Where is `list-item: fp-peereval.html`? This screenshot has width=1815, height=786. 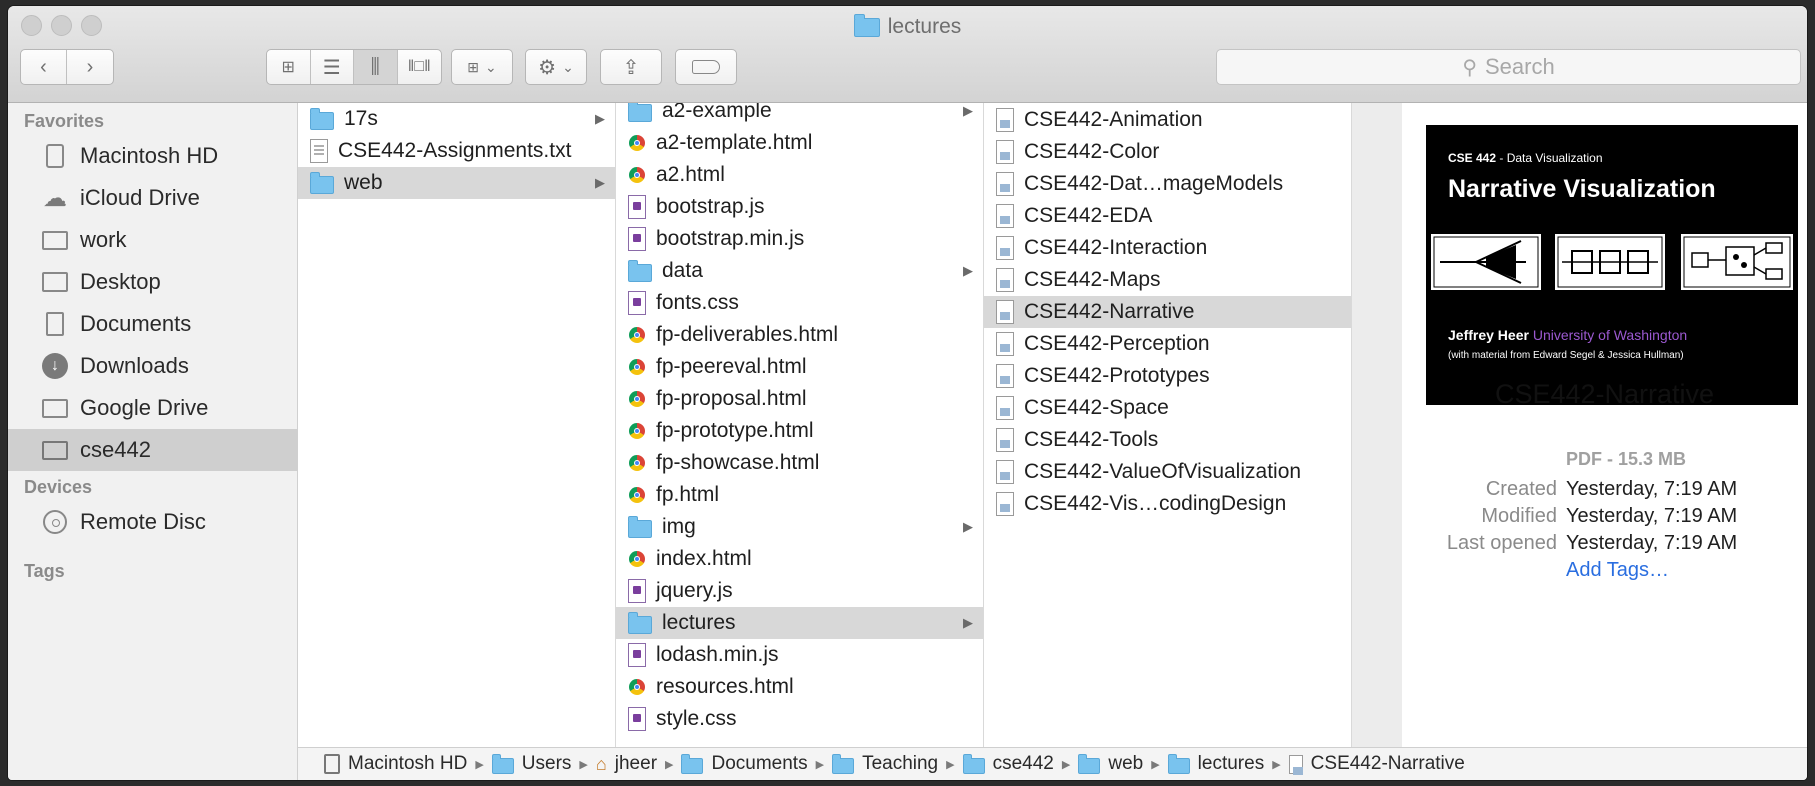
list-item: fp-peereval.html is located at coordinates (799, 367).